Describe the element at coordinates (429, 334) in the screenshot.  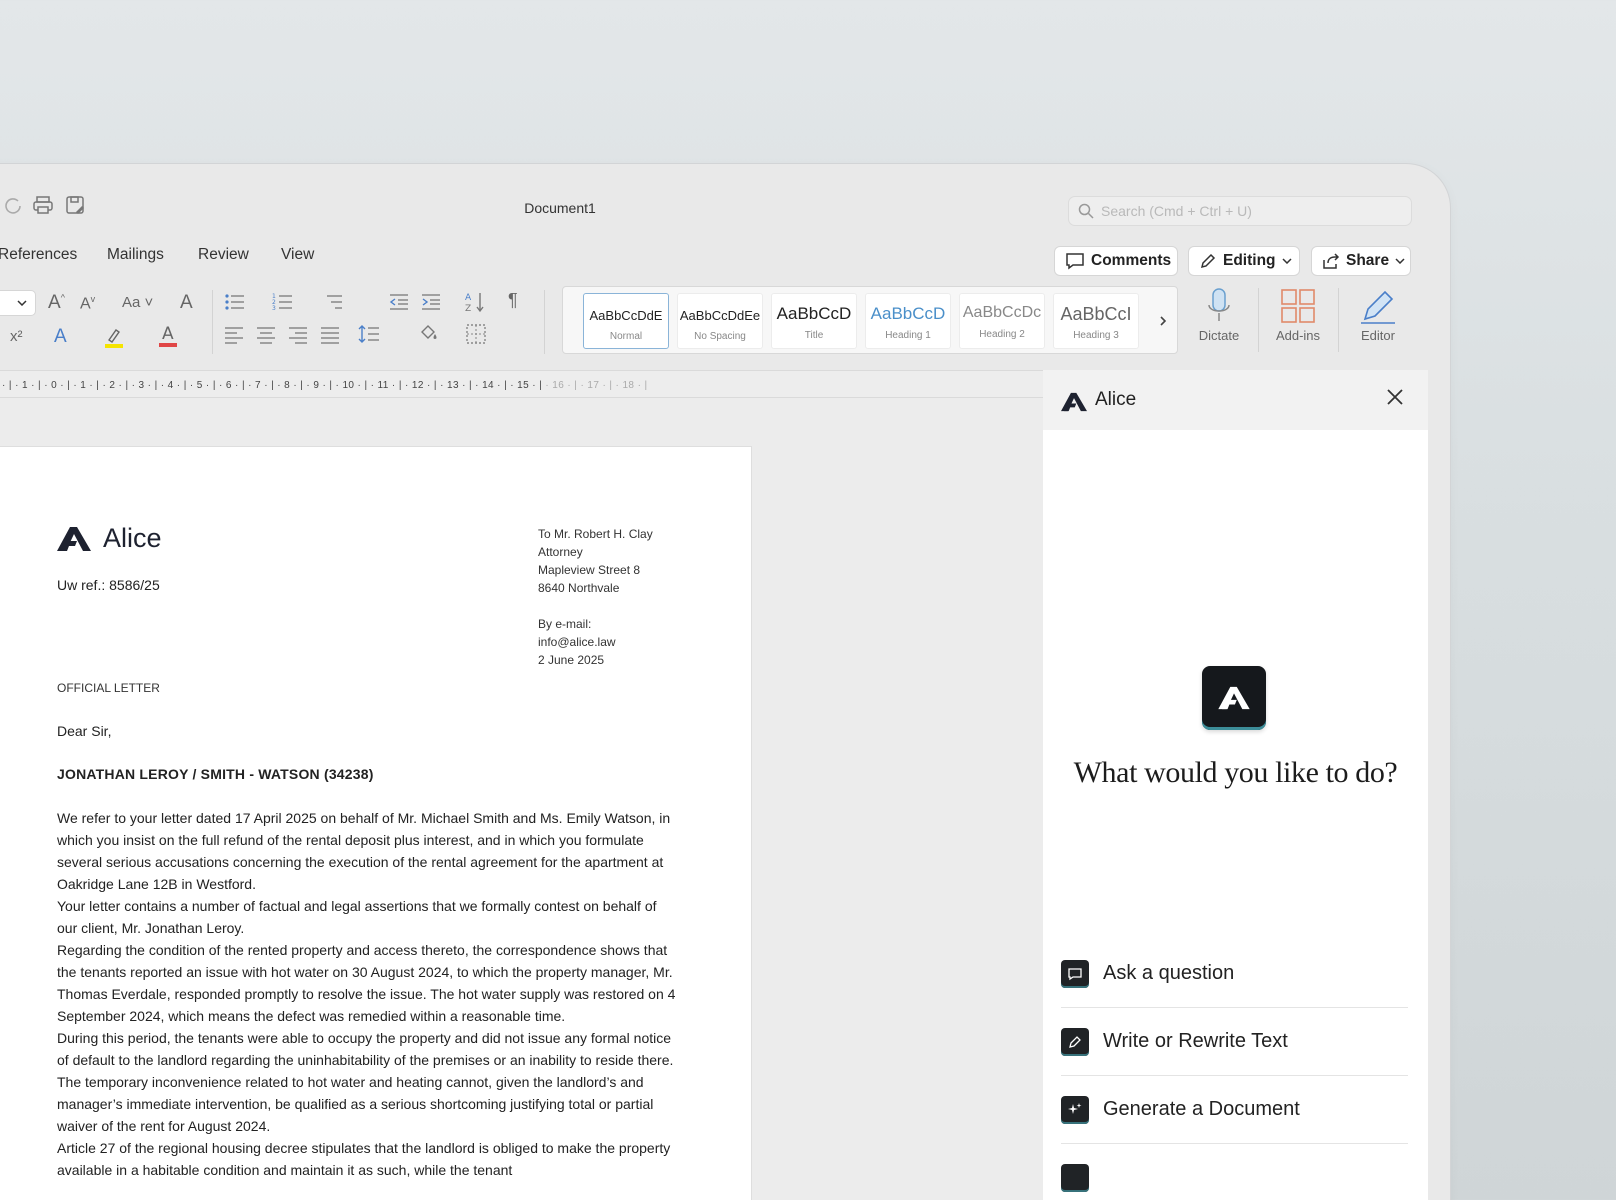
I see `shading-icon` at that location.